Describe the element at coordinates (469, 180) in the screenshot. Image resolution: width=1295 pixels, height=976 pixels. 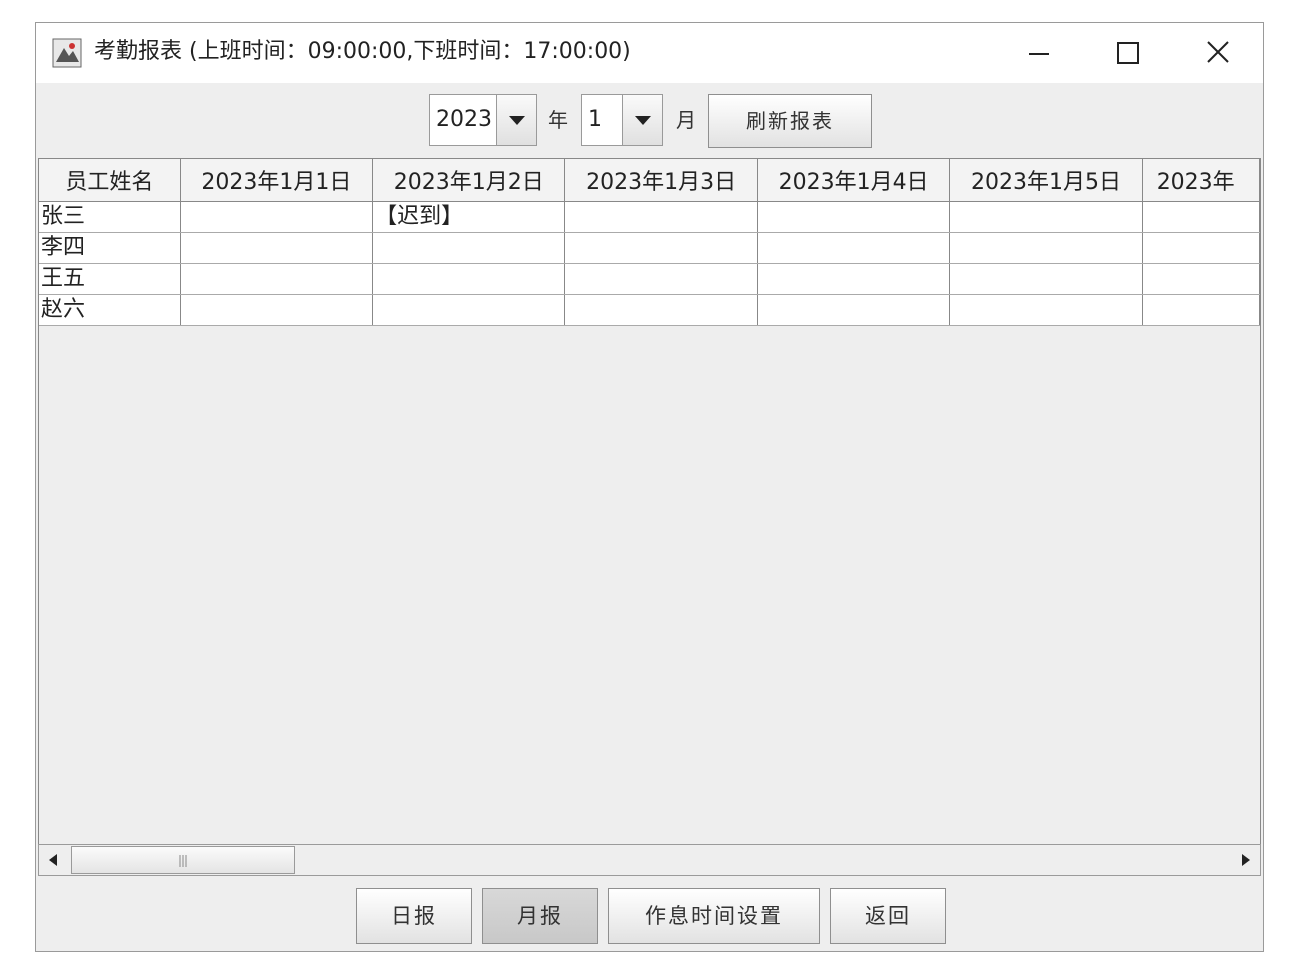
I see `column-header: 2023年1月2日` at that location.